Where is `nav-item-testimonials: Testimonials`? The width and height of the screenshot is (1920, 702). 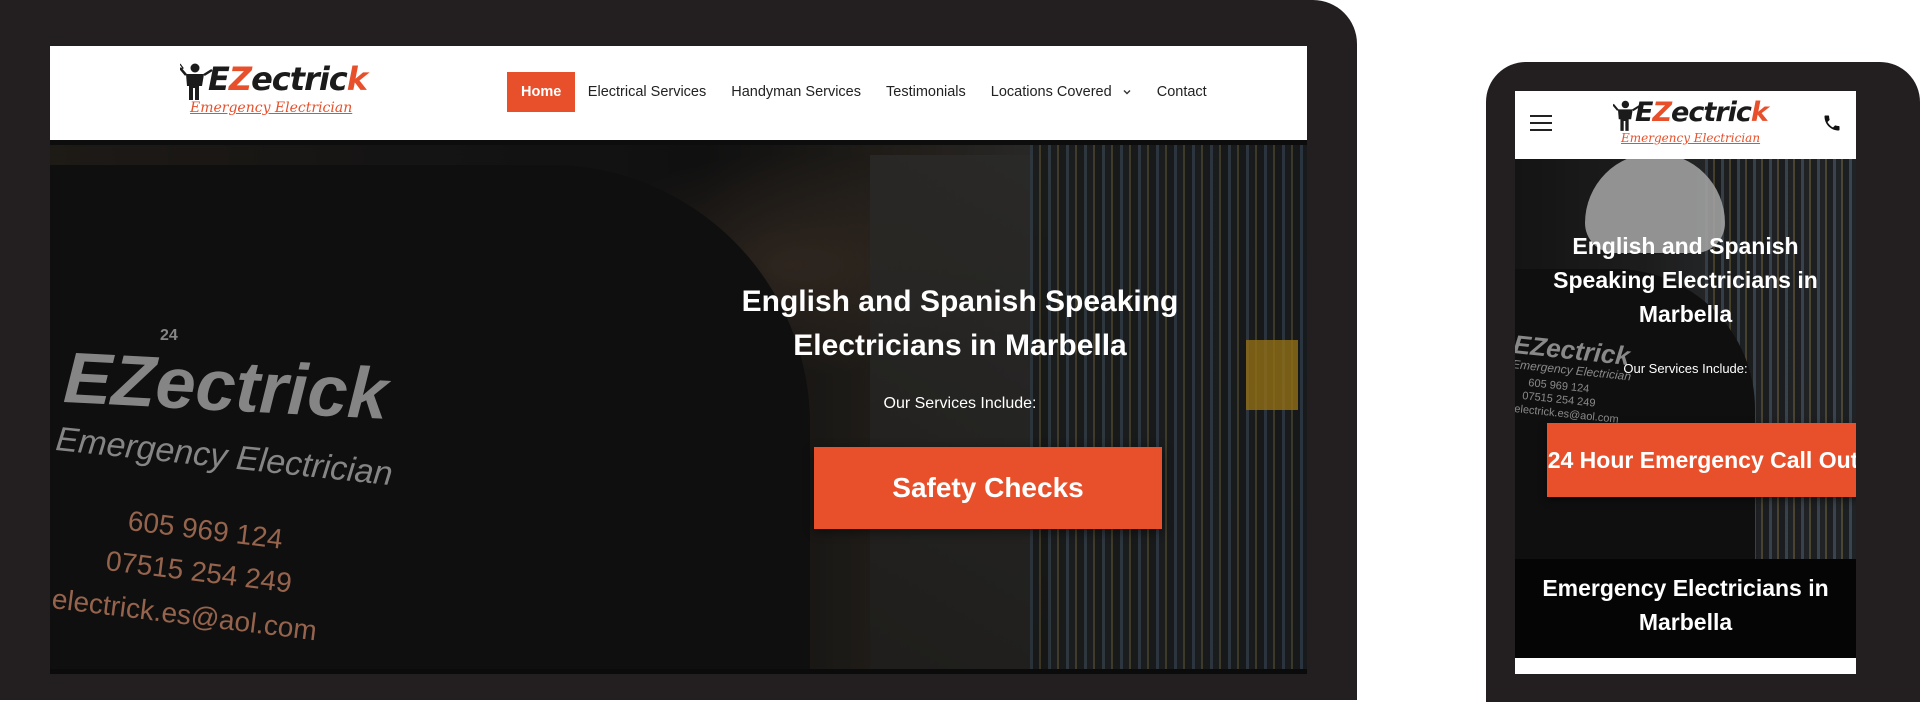
nav-item-testimonials: Testimonials is located at coordinates (926, 92).